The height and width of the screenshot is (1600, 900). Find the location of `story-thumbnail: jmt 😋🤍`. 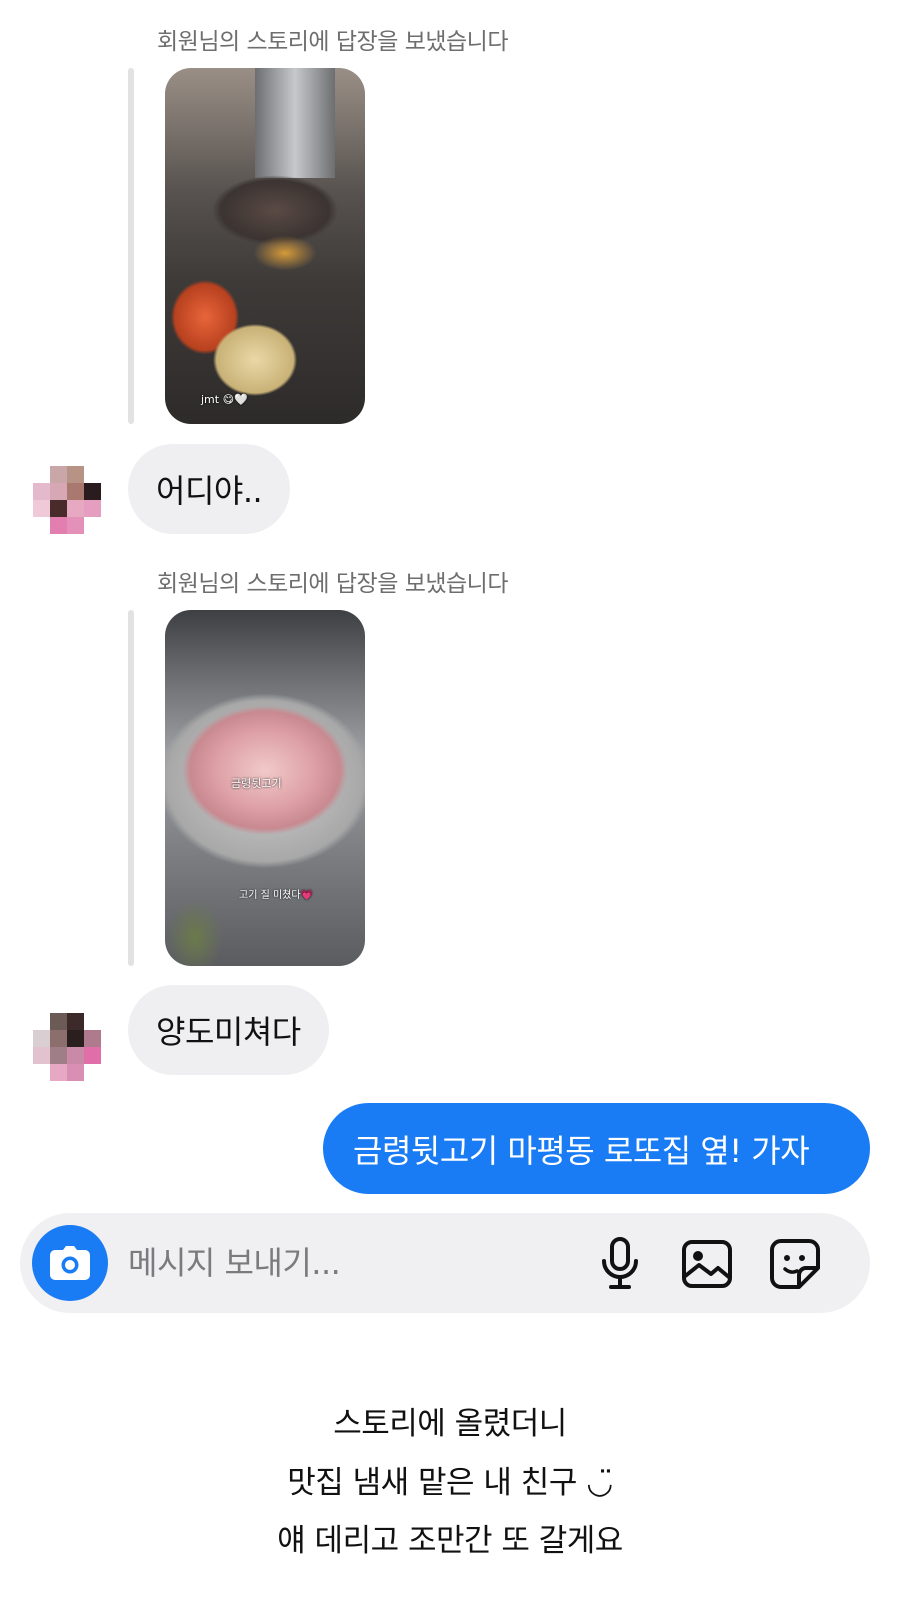

story-thumbnail: jmt 😋🤍 is located at coordinates (265, 246).